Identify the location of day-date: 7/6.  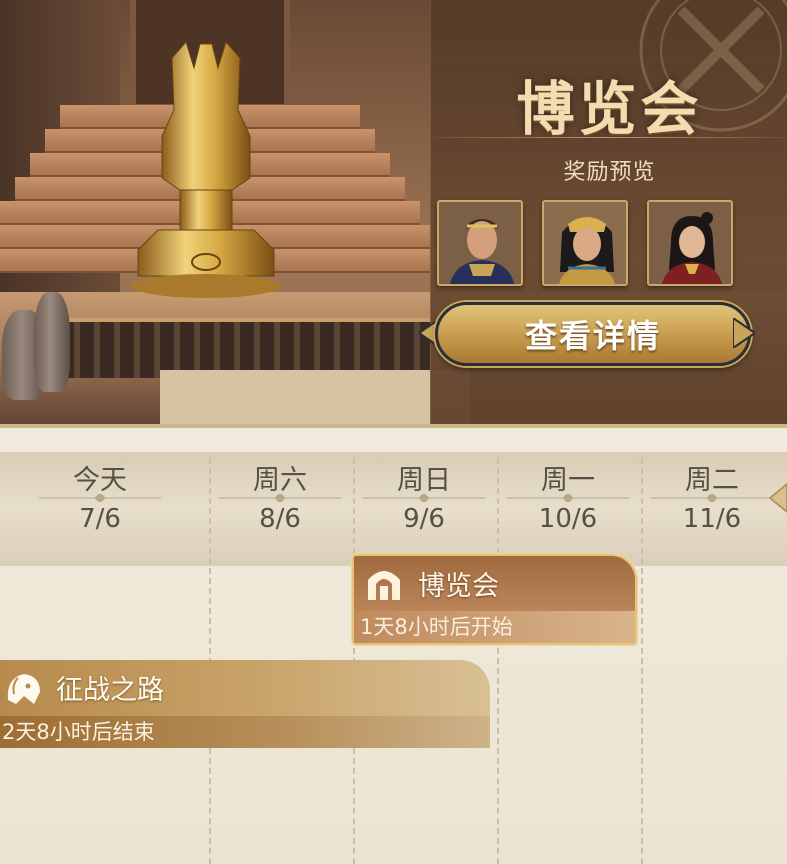
(100, 519).